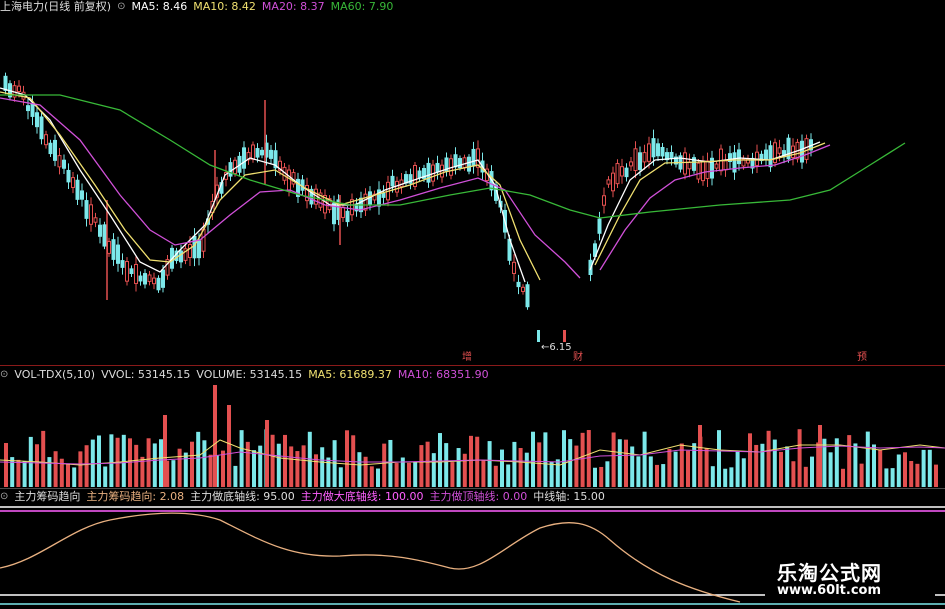  What do you see at coordinates (55, 7) in the screenshot?
I see `stock-title: 上海电力(日线 前复权)` at bounding box center [55, 7].